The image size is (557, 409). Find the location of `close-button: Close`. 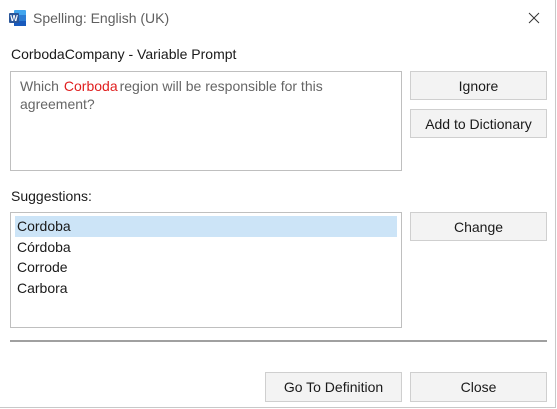

close-button: Close is located at coordinates (478, 387).